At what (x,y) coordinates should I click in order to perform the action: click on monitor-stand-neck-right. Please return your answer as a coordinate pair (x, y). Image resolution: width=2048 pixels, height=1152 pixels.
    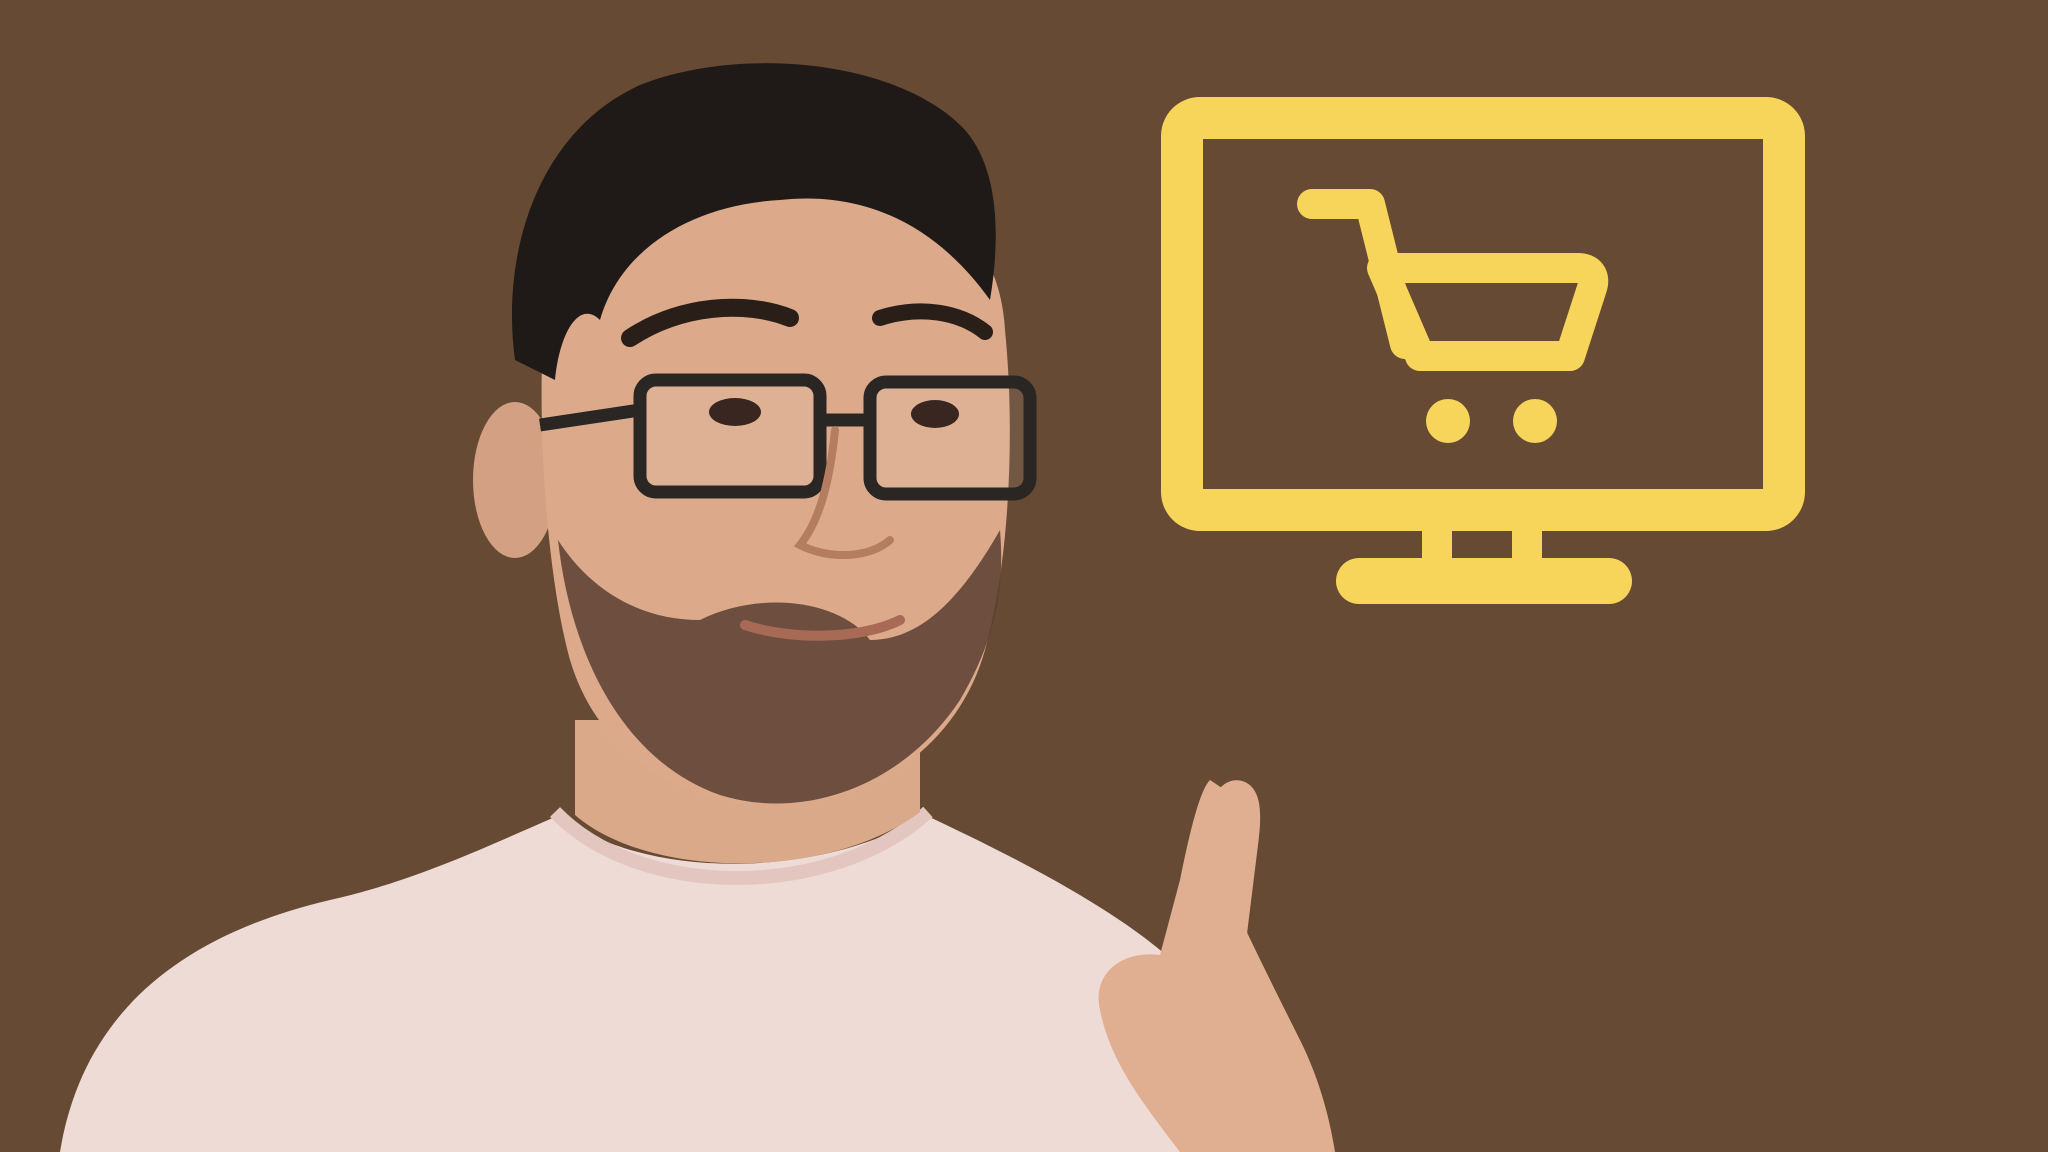
    Looking at the image, I should click on (1527, 536).